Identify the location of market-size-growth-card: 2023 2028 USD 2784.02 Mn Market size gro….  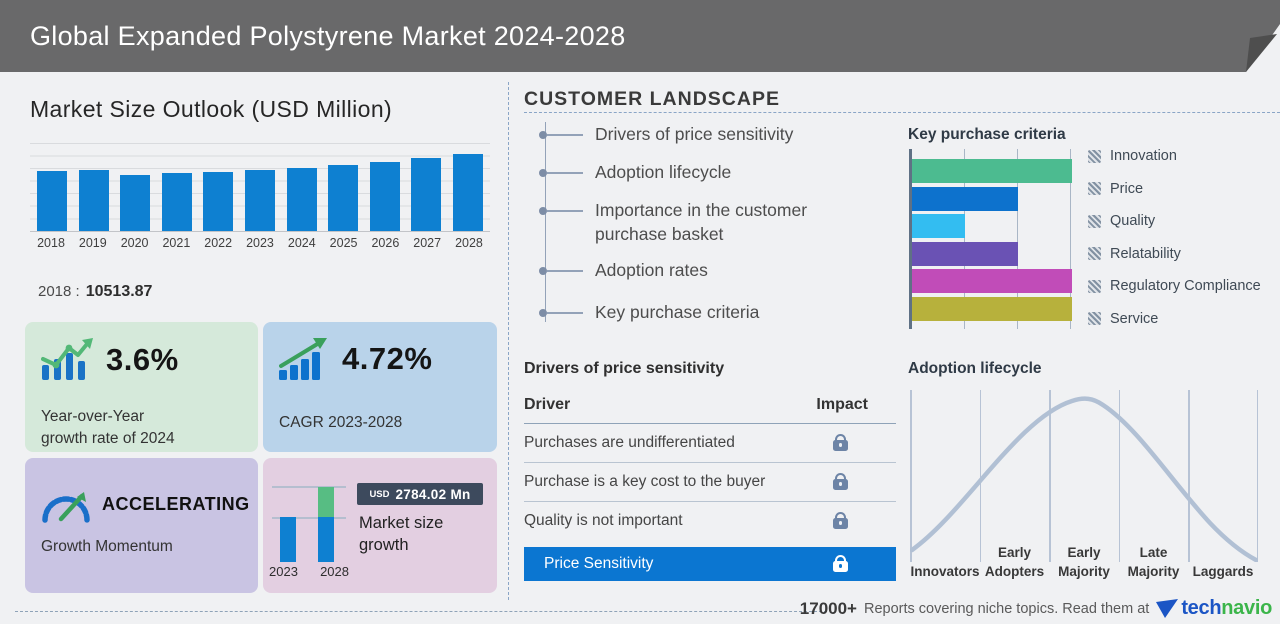
(380, 525).